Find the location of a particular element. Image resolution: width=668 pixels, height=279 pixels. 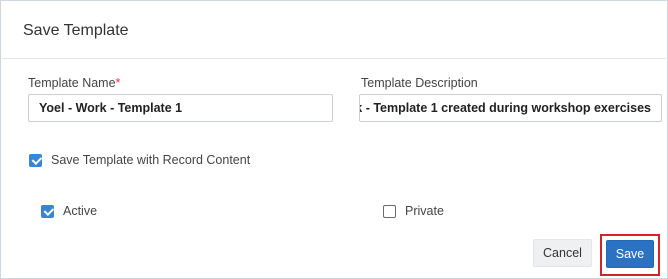

title-divider is located at coordinates (334, 58).